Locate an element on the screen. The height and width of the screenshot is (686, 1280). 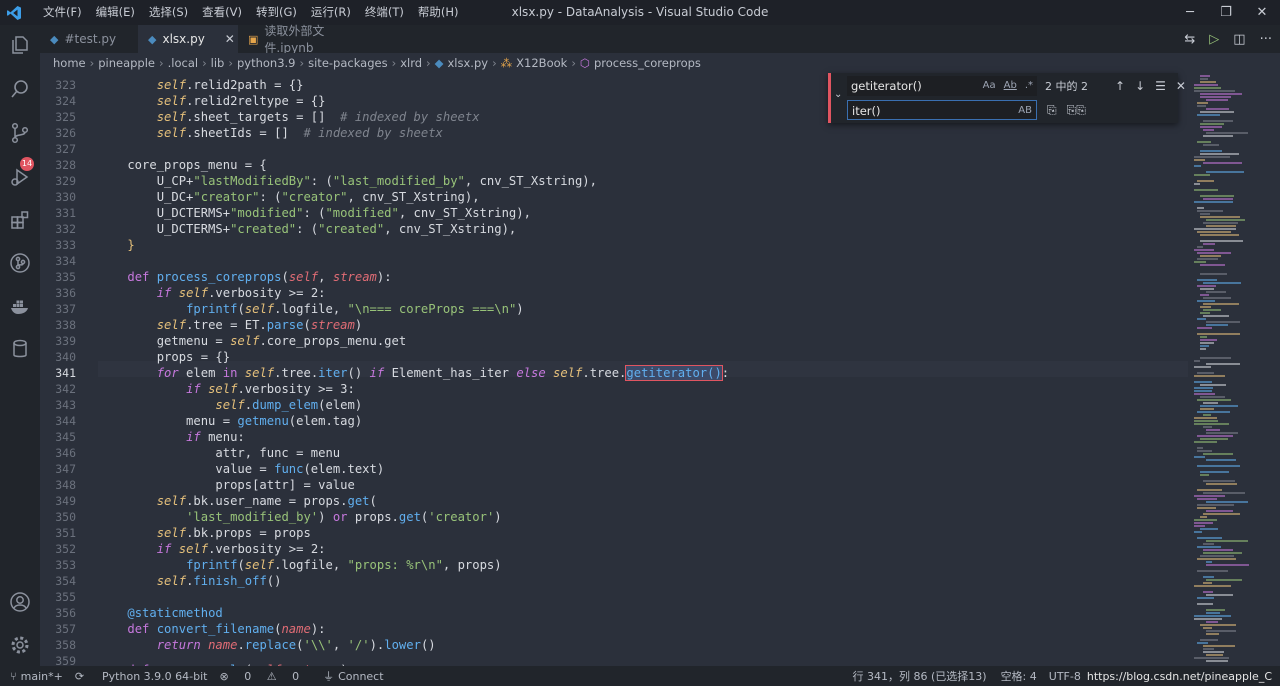
settings-gear-icon is located at coordinates (20, 645).